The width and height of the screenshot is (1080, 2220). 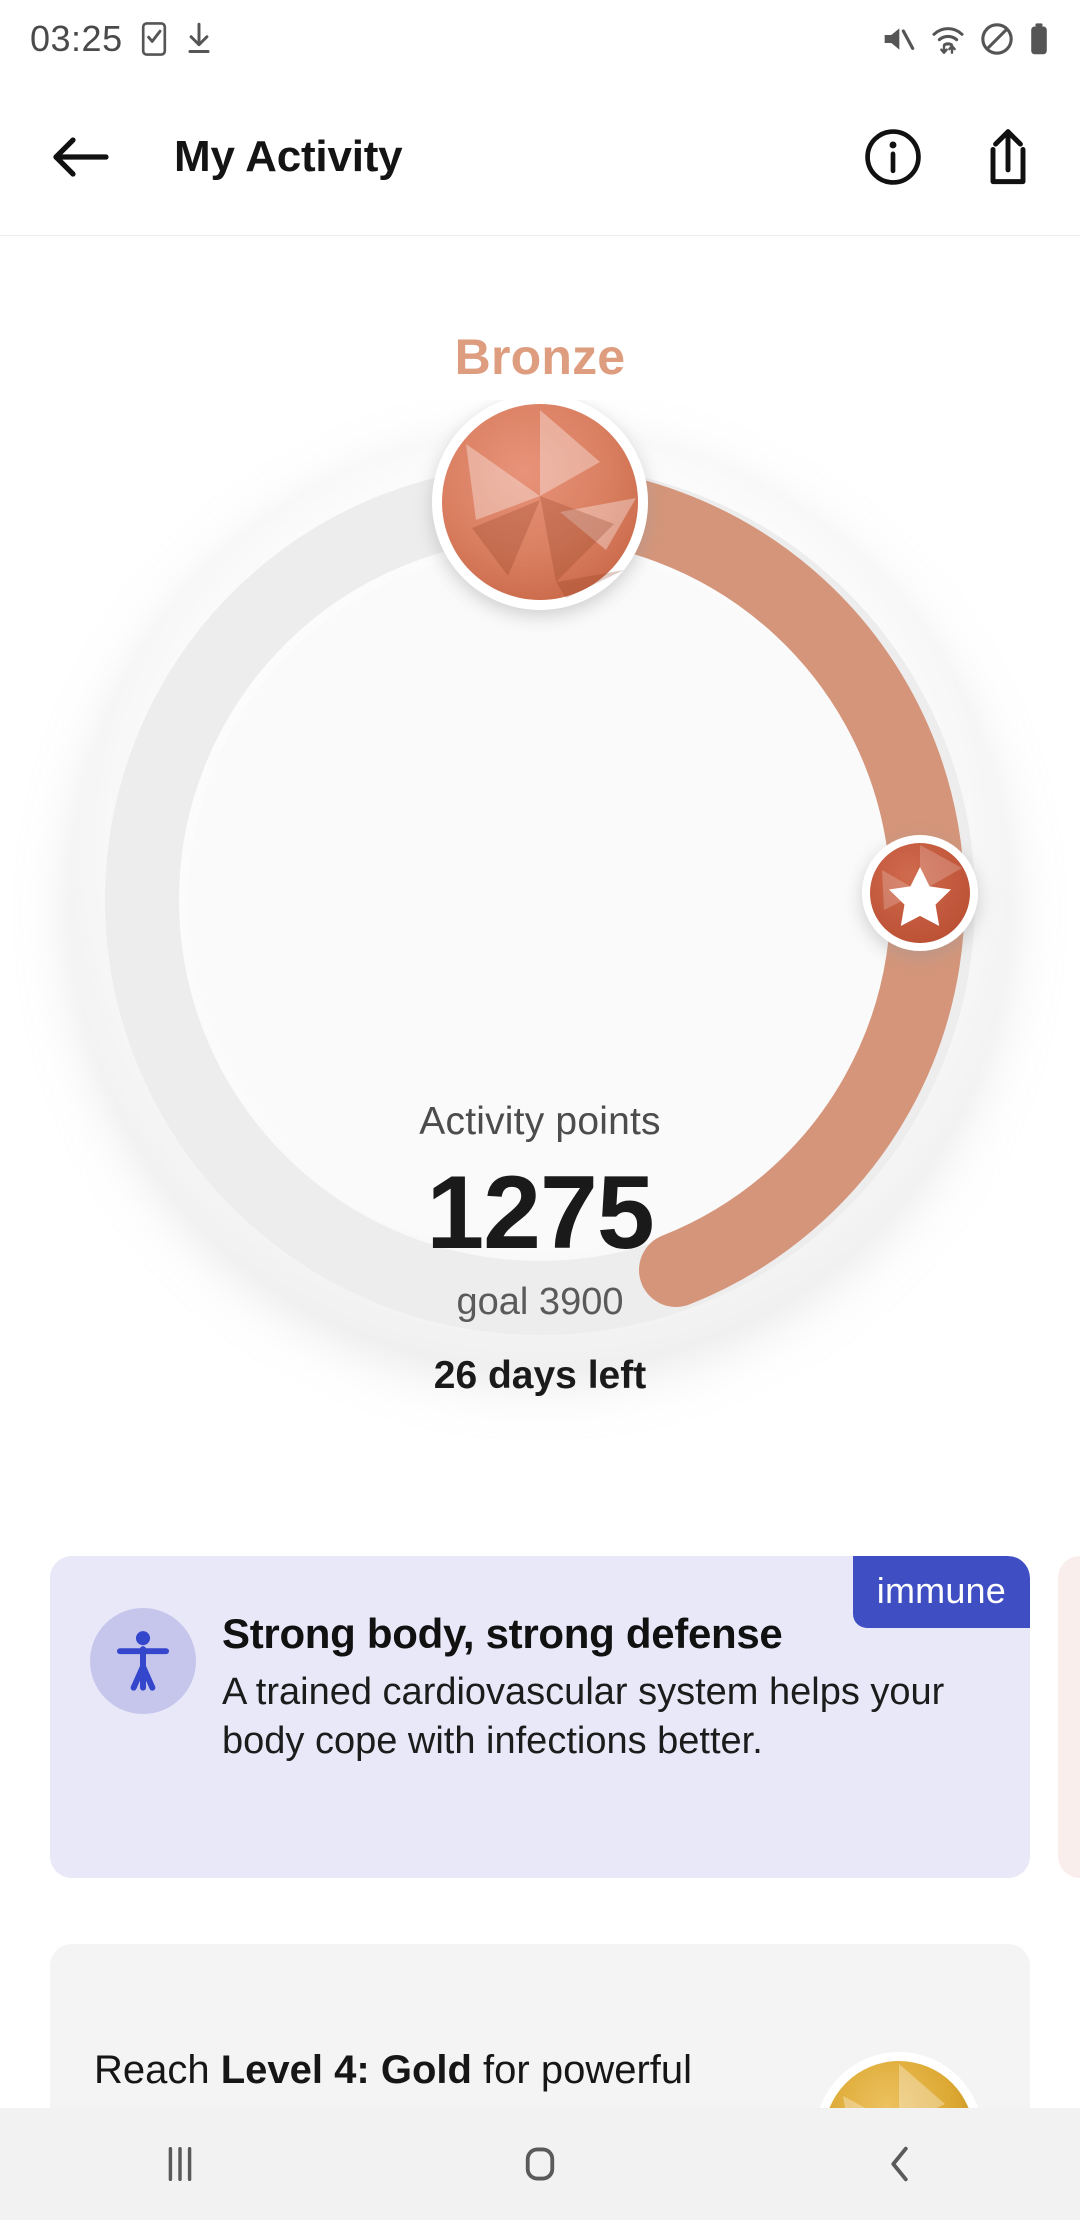 What do you see at coordinates (540, 357) in the screenshot?
I see `level-label: Bronze` at bounding box center [540, 357].